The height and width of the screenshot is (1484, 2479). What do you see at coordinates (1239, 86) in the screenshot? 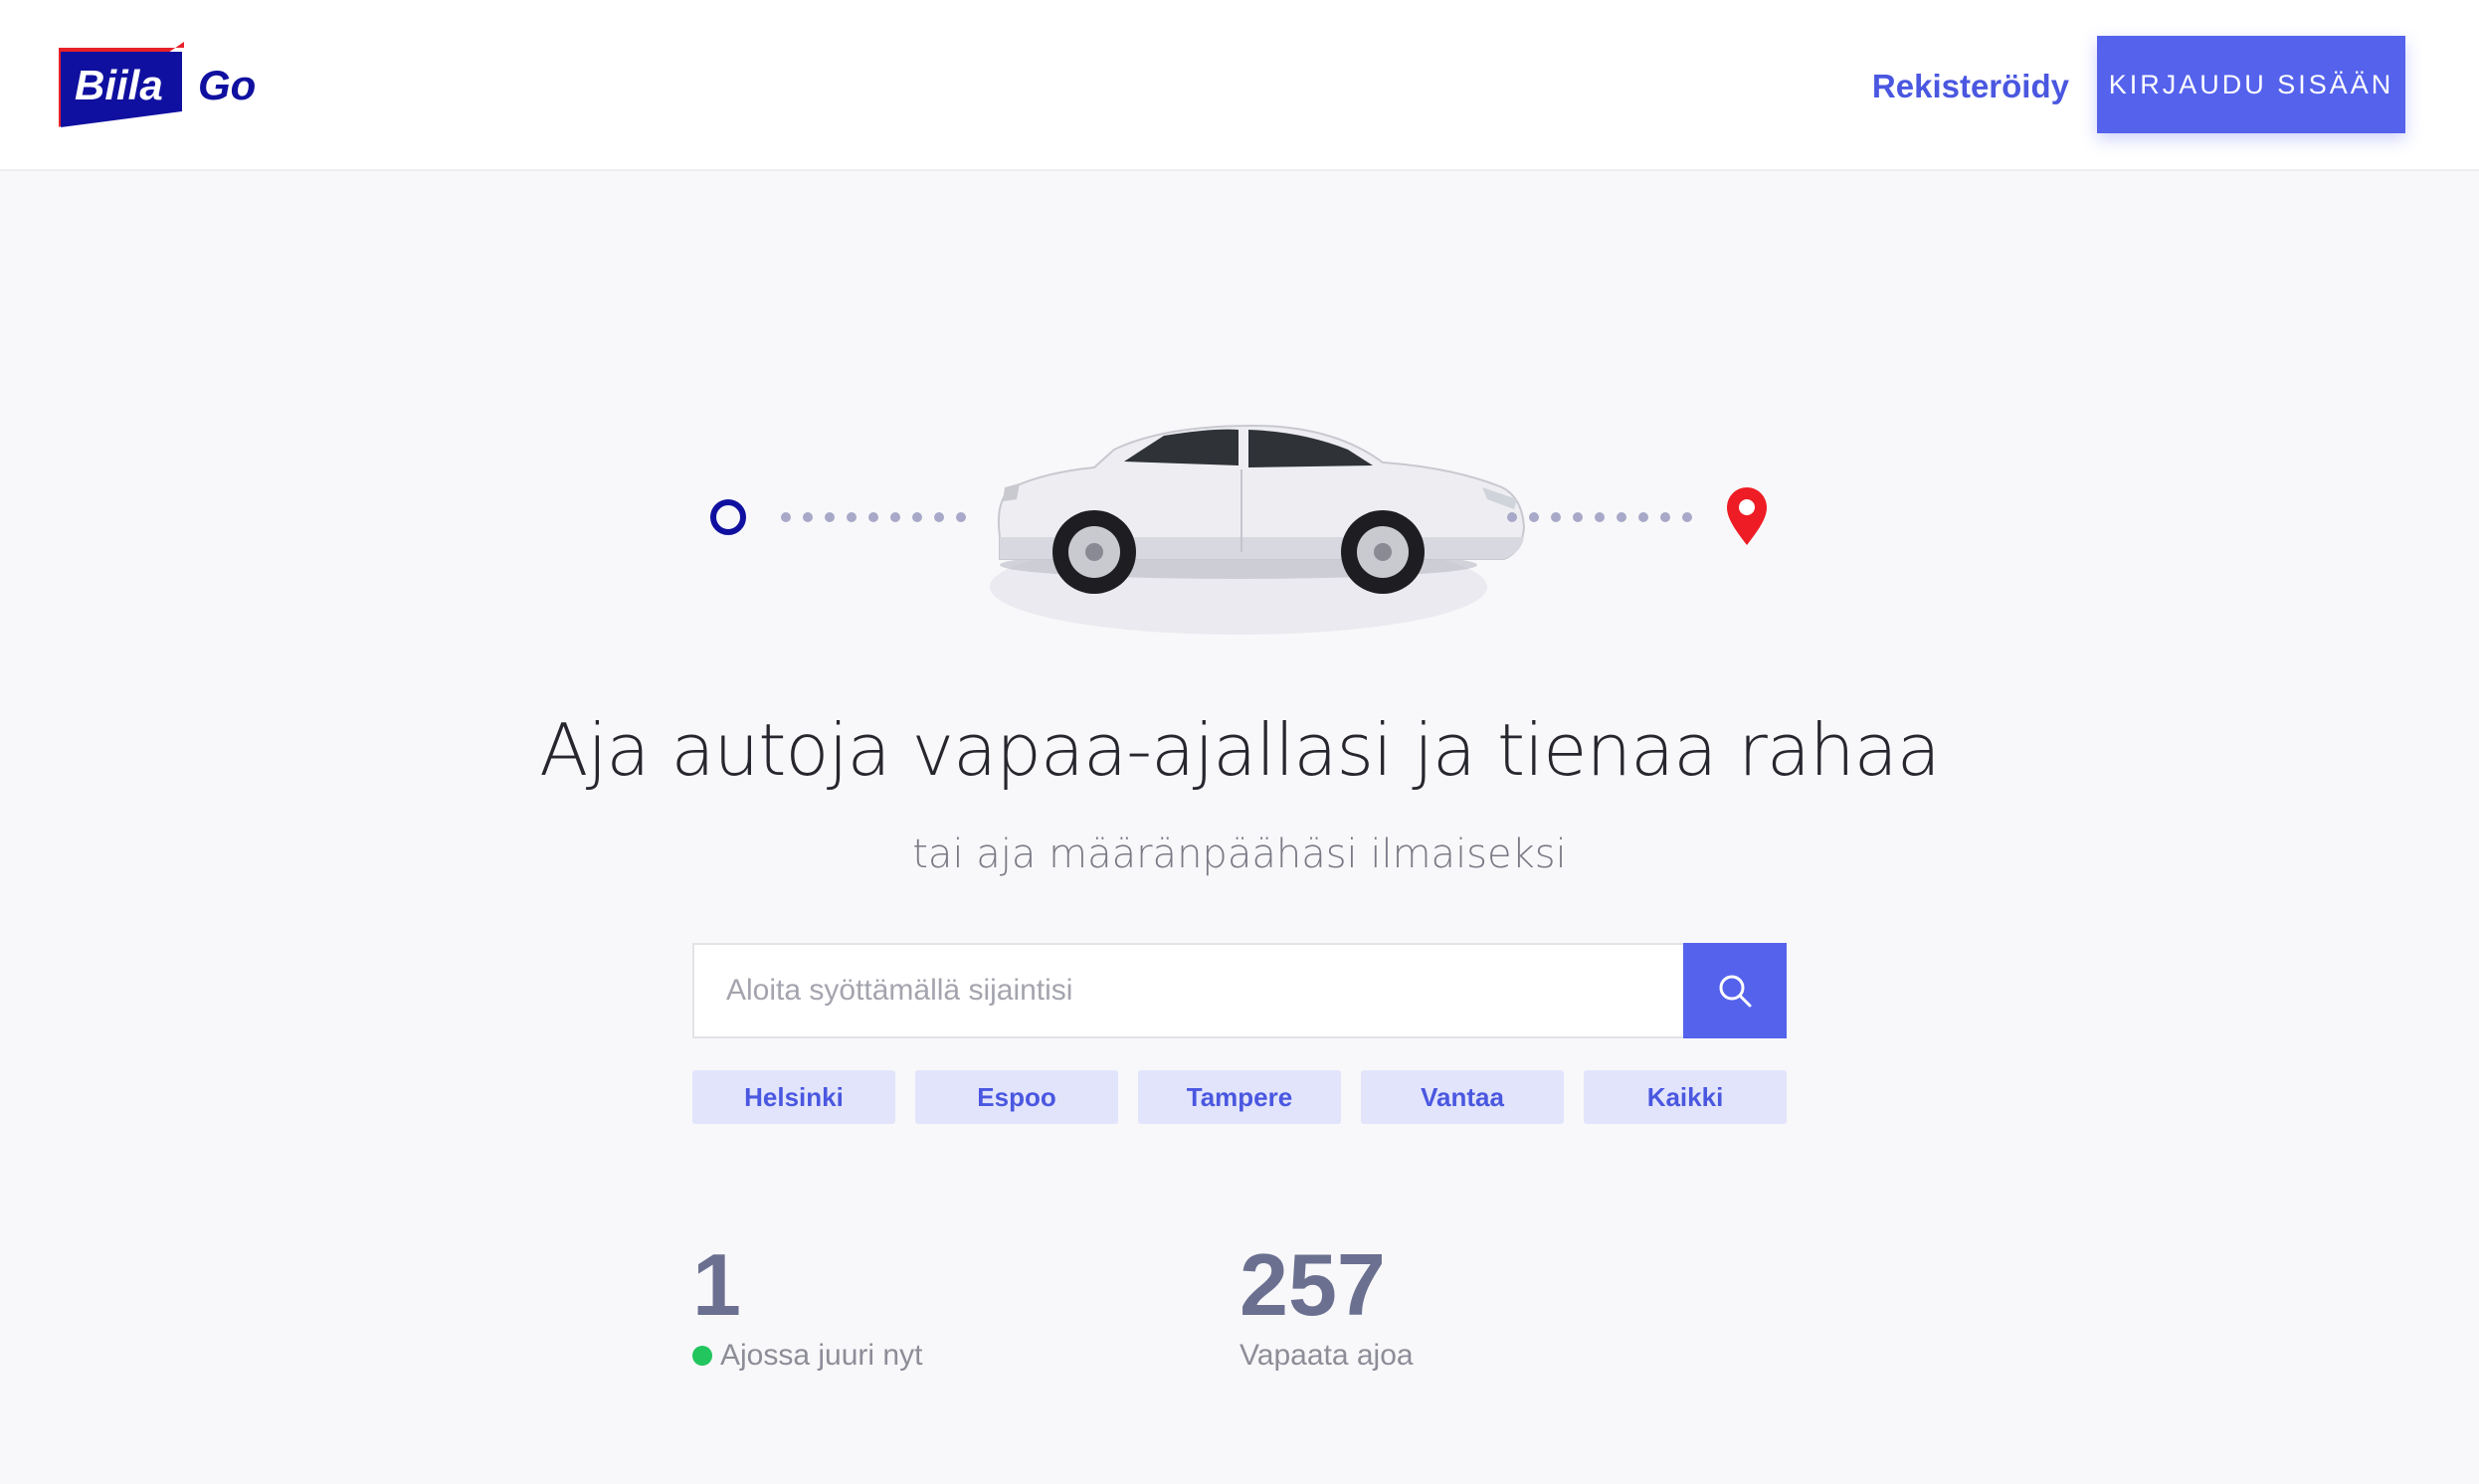
I see `top-navbar: Biila Go Rekisteröidy KIRJAUDU SISÄÄN` at bounding box center [1239, 86].